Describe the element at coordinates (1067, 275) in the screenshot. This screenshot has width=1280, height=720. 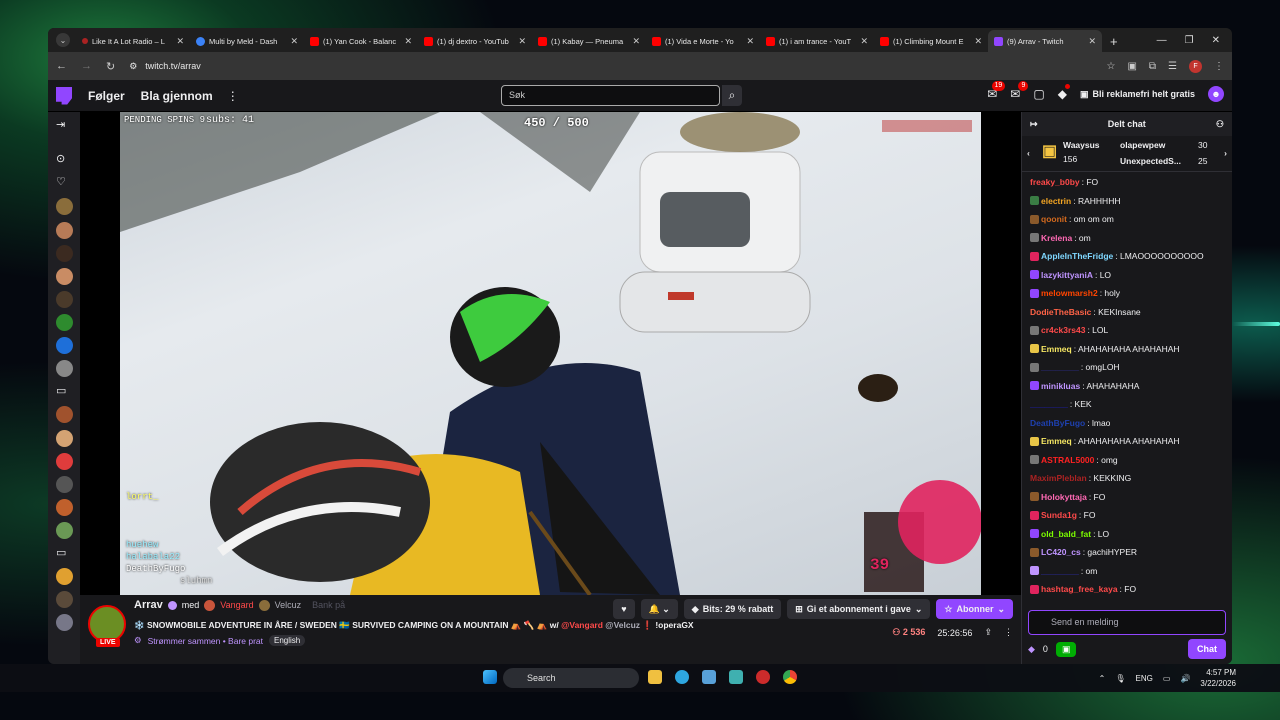
I see `chat-username: lazykittyaniA` at that location.